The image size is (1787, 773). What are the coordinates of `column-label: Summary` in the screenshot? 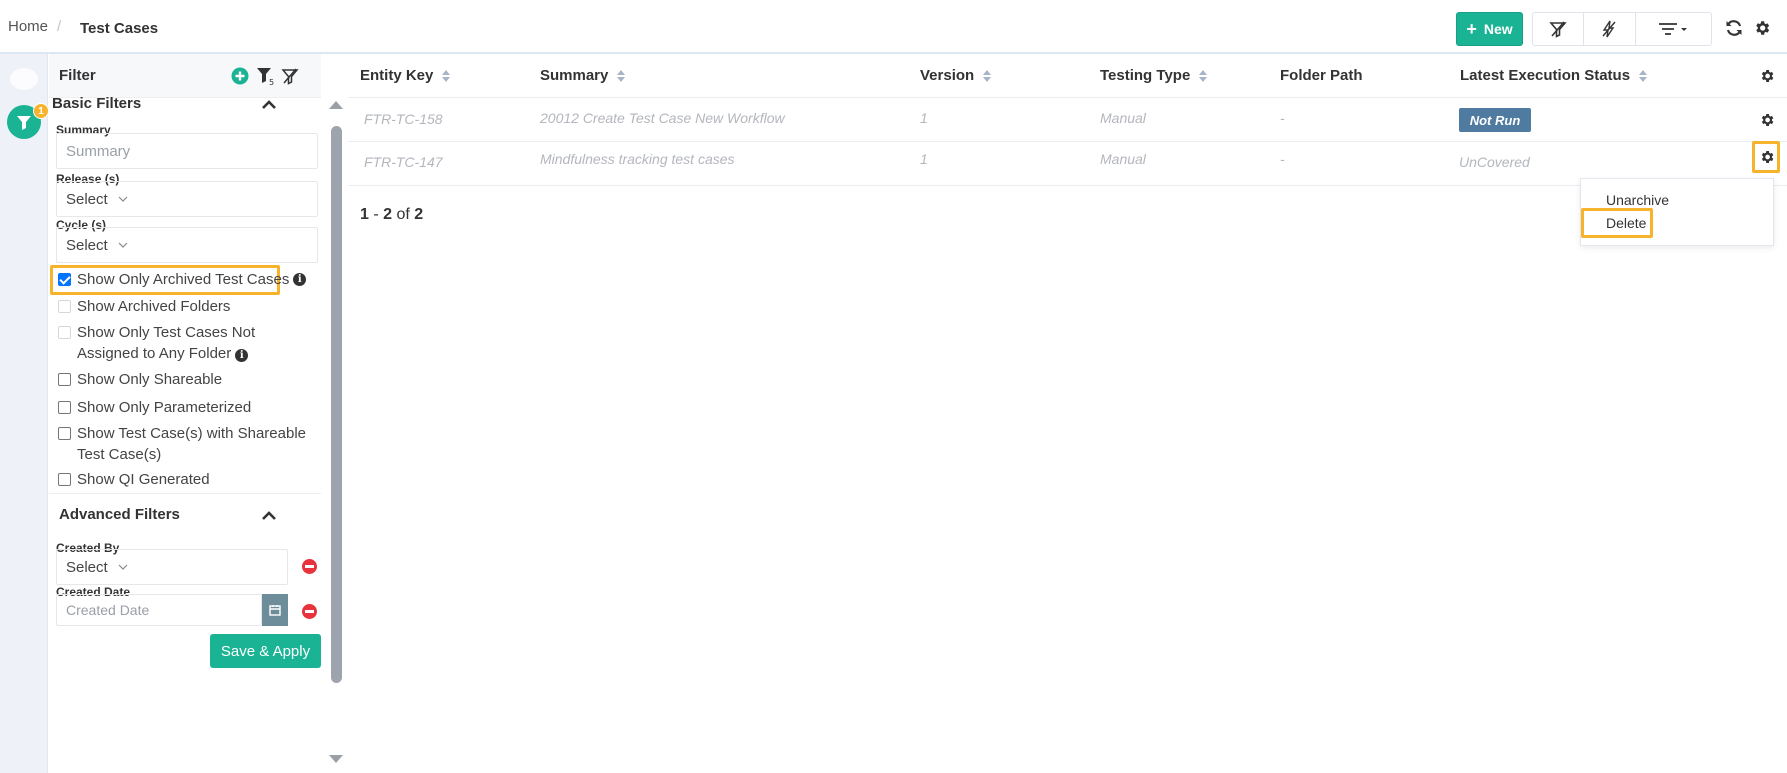 It's located at (574, 75).